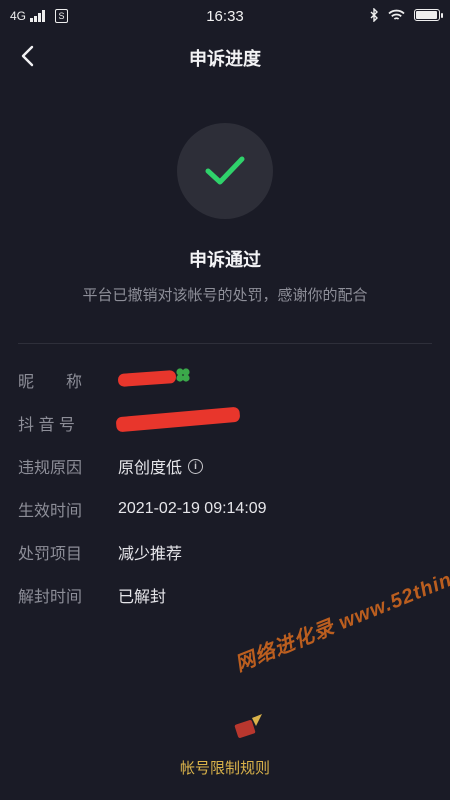 This screenshot has width=450, height=800. I want to click on battery-icon, so click(428, 15).